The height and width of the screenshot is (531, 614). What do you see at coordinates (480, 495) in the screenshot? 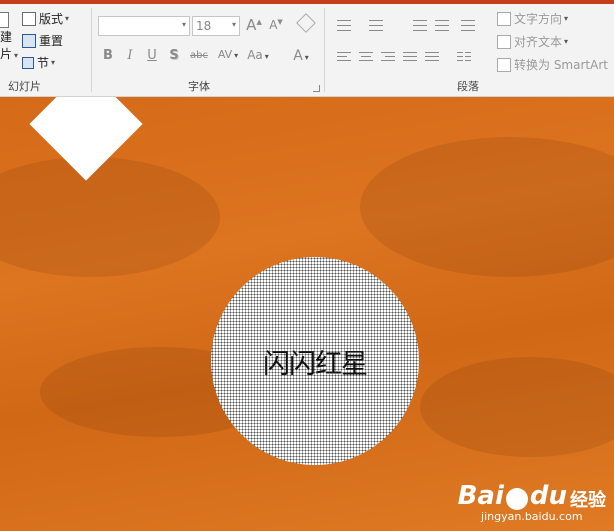
I see `watermark-brand: Bai` at bounding box center [480, 495].